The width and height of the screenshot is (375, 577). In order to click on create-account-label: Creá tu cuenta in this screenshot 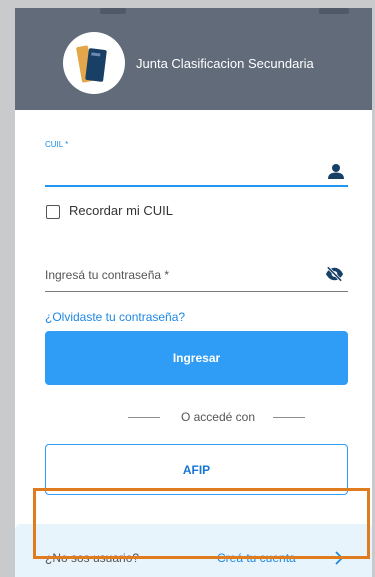, I will do `click(256, 558)`.